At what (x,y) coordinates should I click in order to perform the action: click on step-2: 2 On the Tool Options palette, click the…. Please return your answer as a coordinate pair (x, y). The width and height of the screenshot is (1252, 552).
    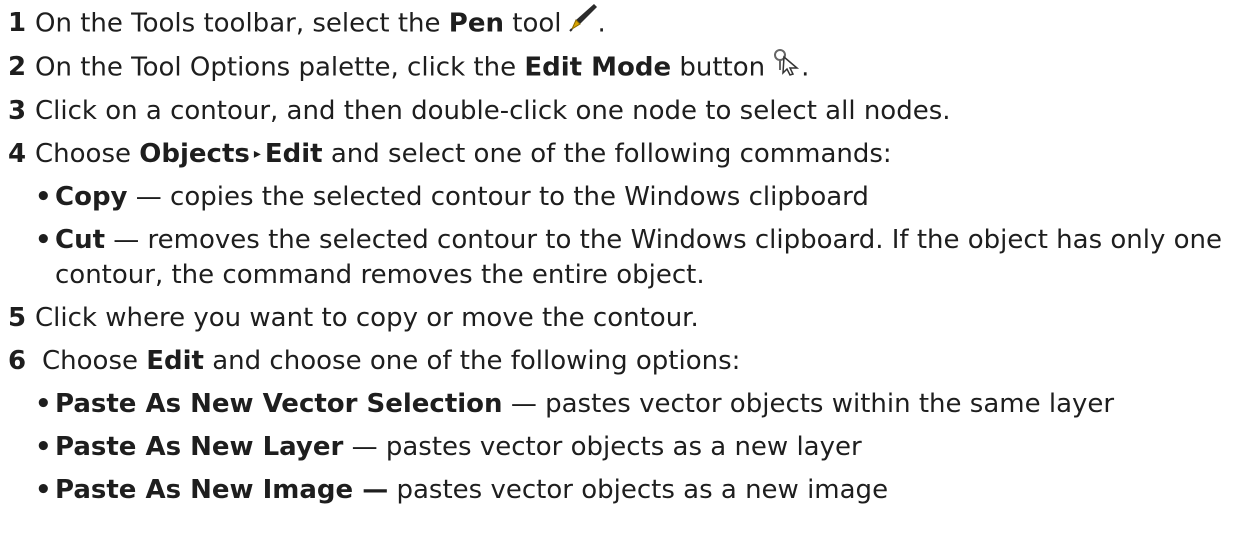
    Looking at the image, I should click on (630, 68).